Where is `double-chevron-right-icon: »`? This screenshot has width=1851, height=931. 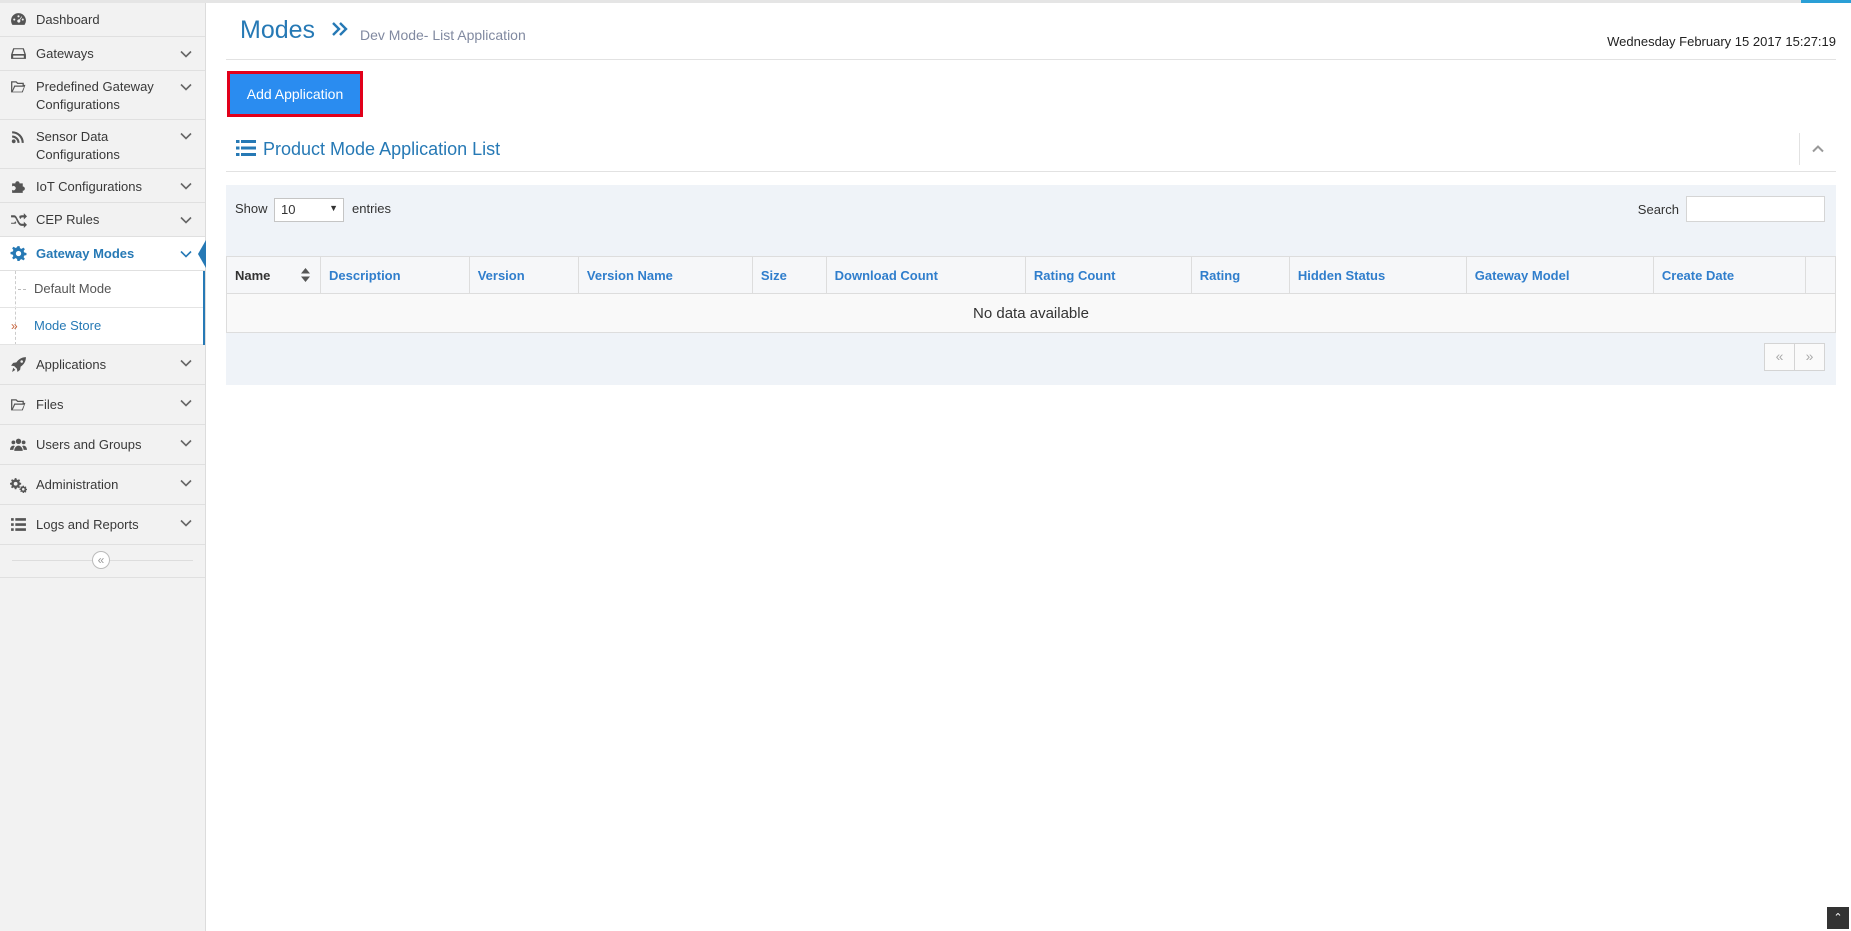
double-chevron-right-icon: » is located at coordinates (14, 326).